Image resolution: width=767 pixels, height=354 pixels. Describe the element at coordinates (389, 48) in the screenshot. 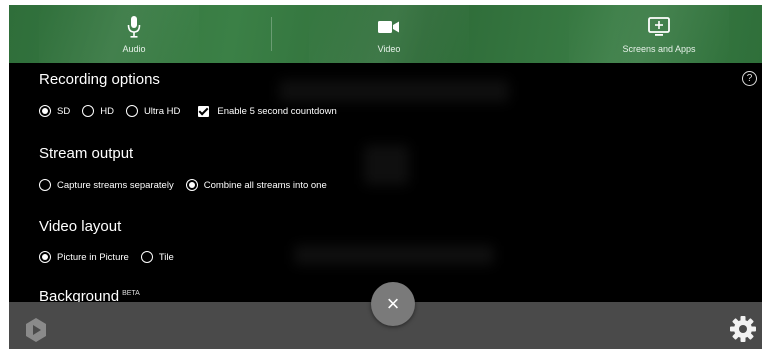

I see `tab-video-label: Video` at that location.